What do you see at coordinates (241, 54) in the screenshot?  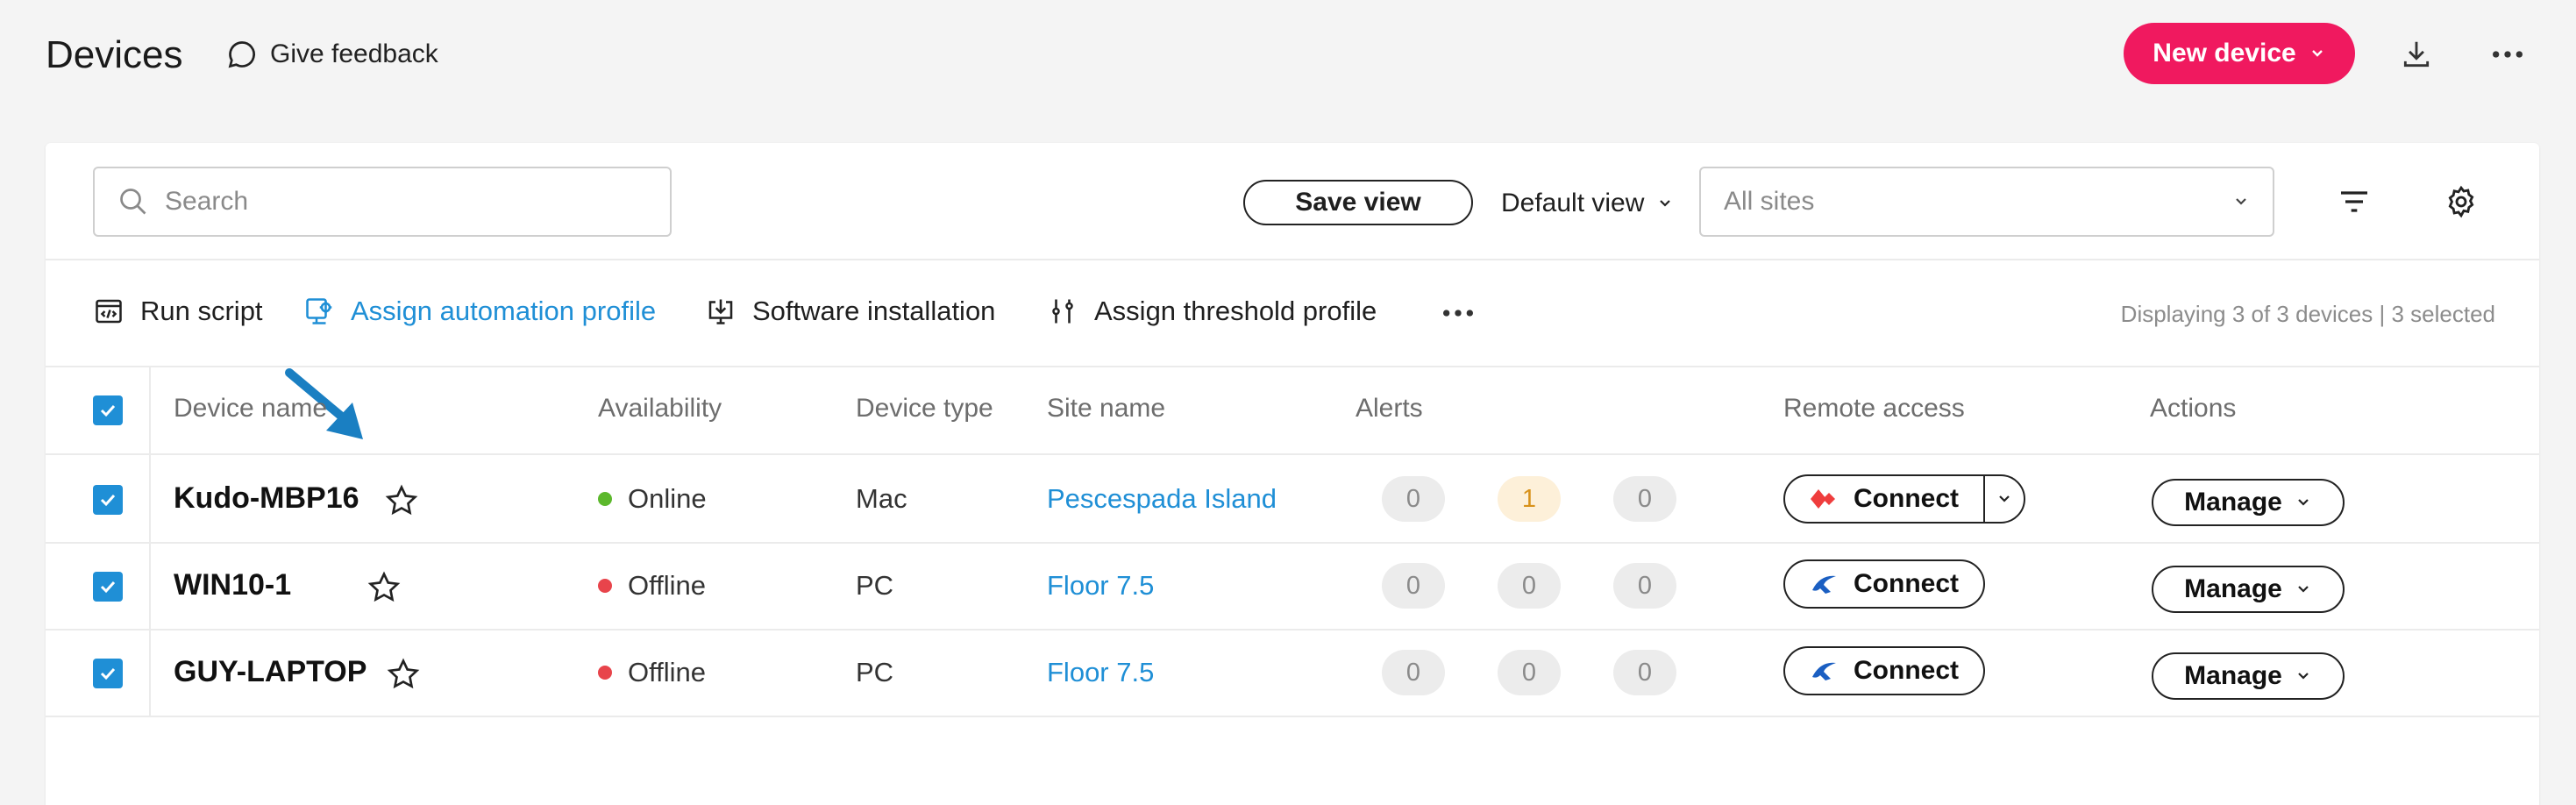 I see `speech-bubble-icon` at bounding box center [241, 54].